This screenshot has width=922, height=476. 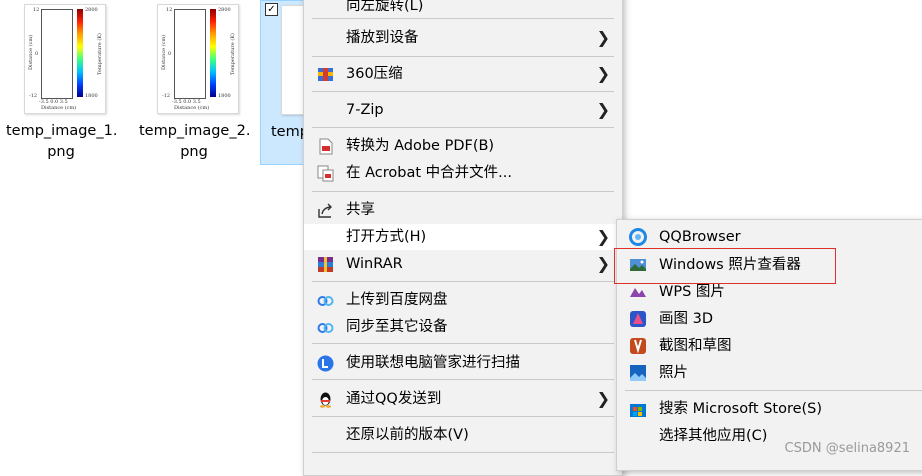 I want to click on menu-item-label: 7-Zip, so click(x=365, y=110).